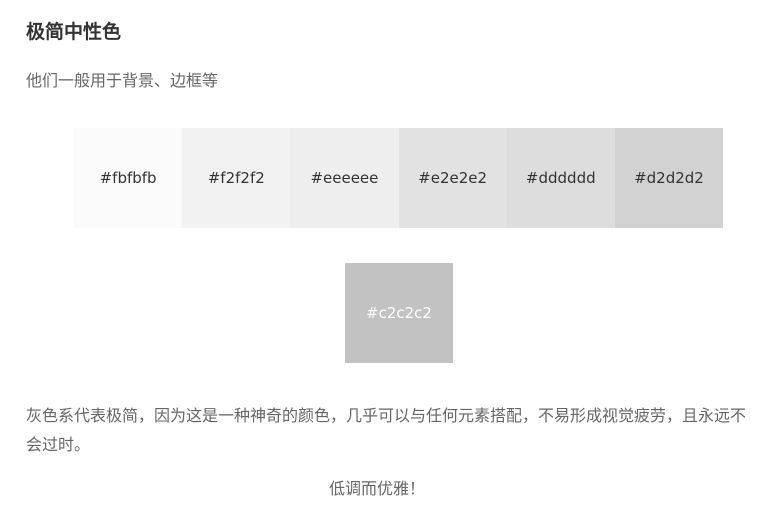 This screenshot has height=511, width=779. I want to click on color-swatch-f2f2f2: #f2f2f2, so click(236, 178).